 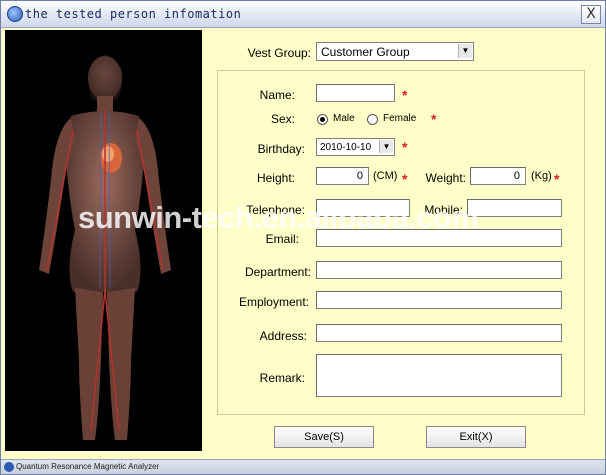 What do you see at coordinates (385, 176) in the screenshot?
I see `height-unit: (CM)` at bounding box center [385, 176].